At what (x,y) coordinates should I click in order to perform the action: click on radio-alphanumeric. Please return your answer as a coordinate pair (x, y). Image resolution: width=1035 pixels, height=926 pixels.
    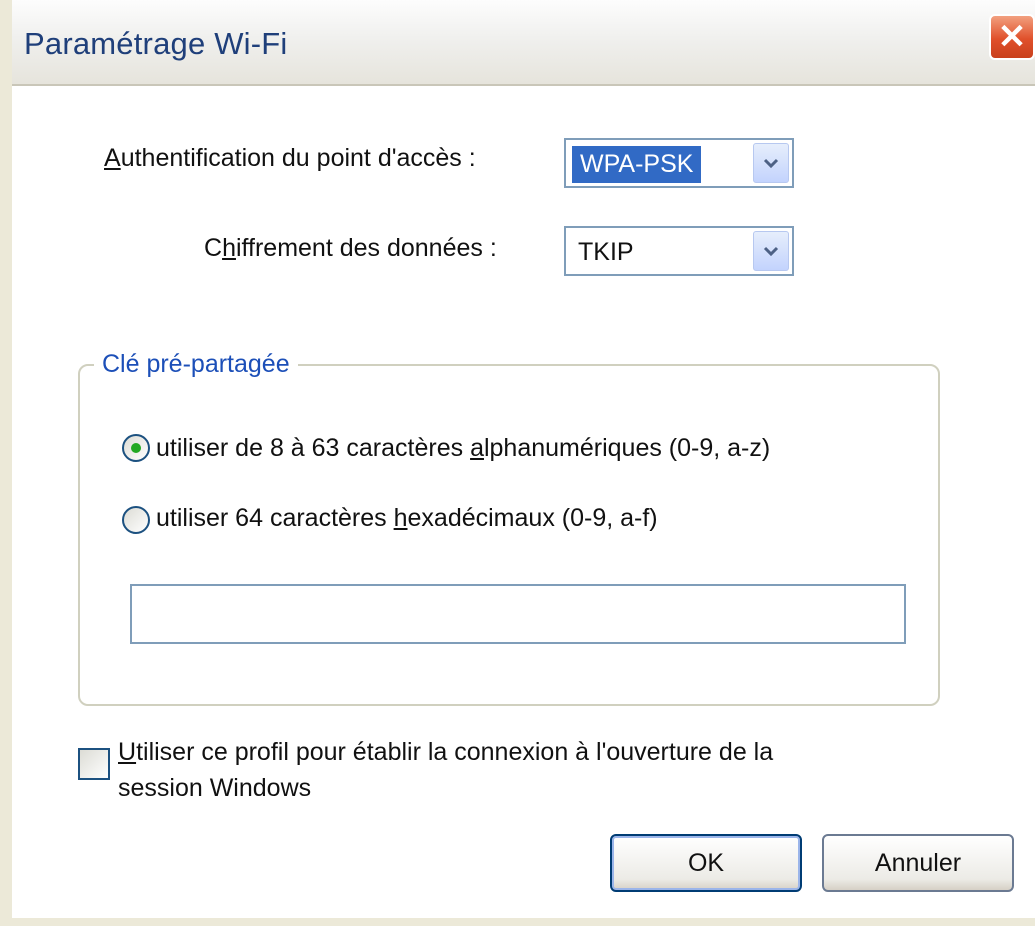
    Looking at the image, I should click on (136, 448).